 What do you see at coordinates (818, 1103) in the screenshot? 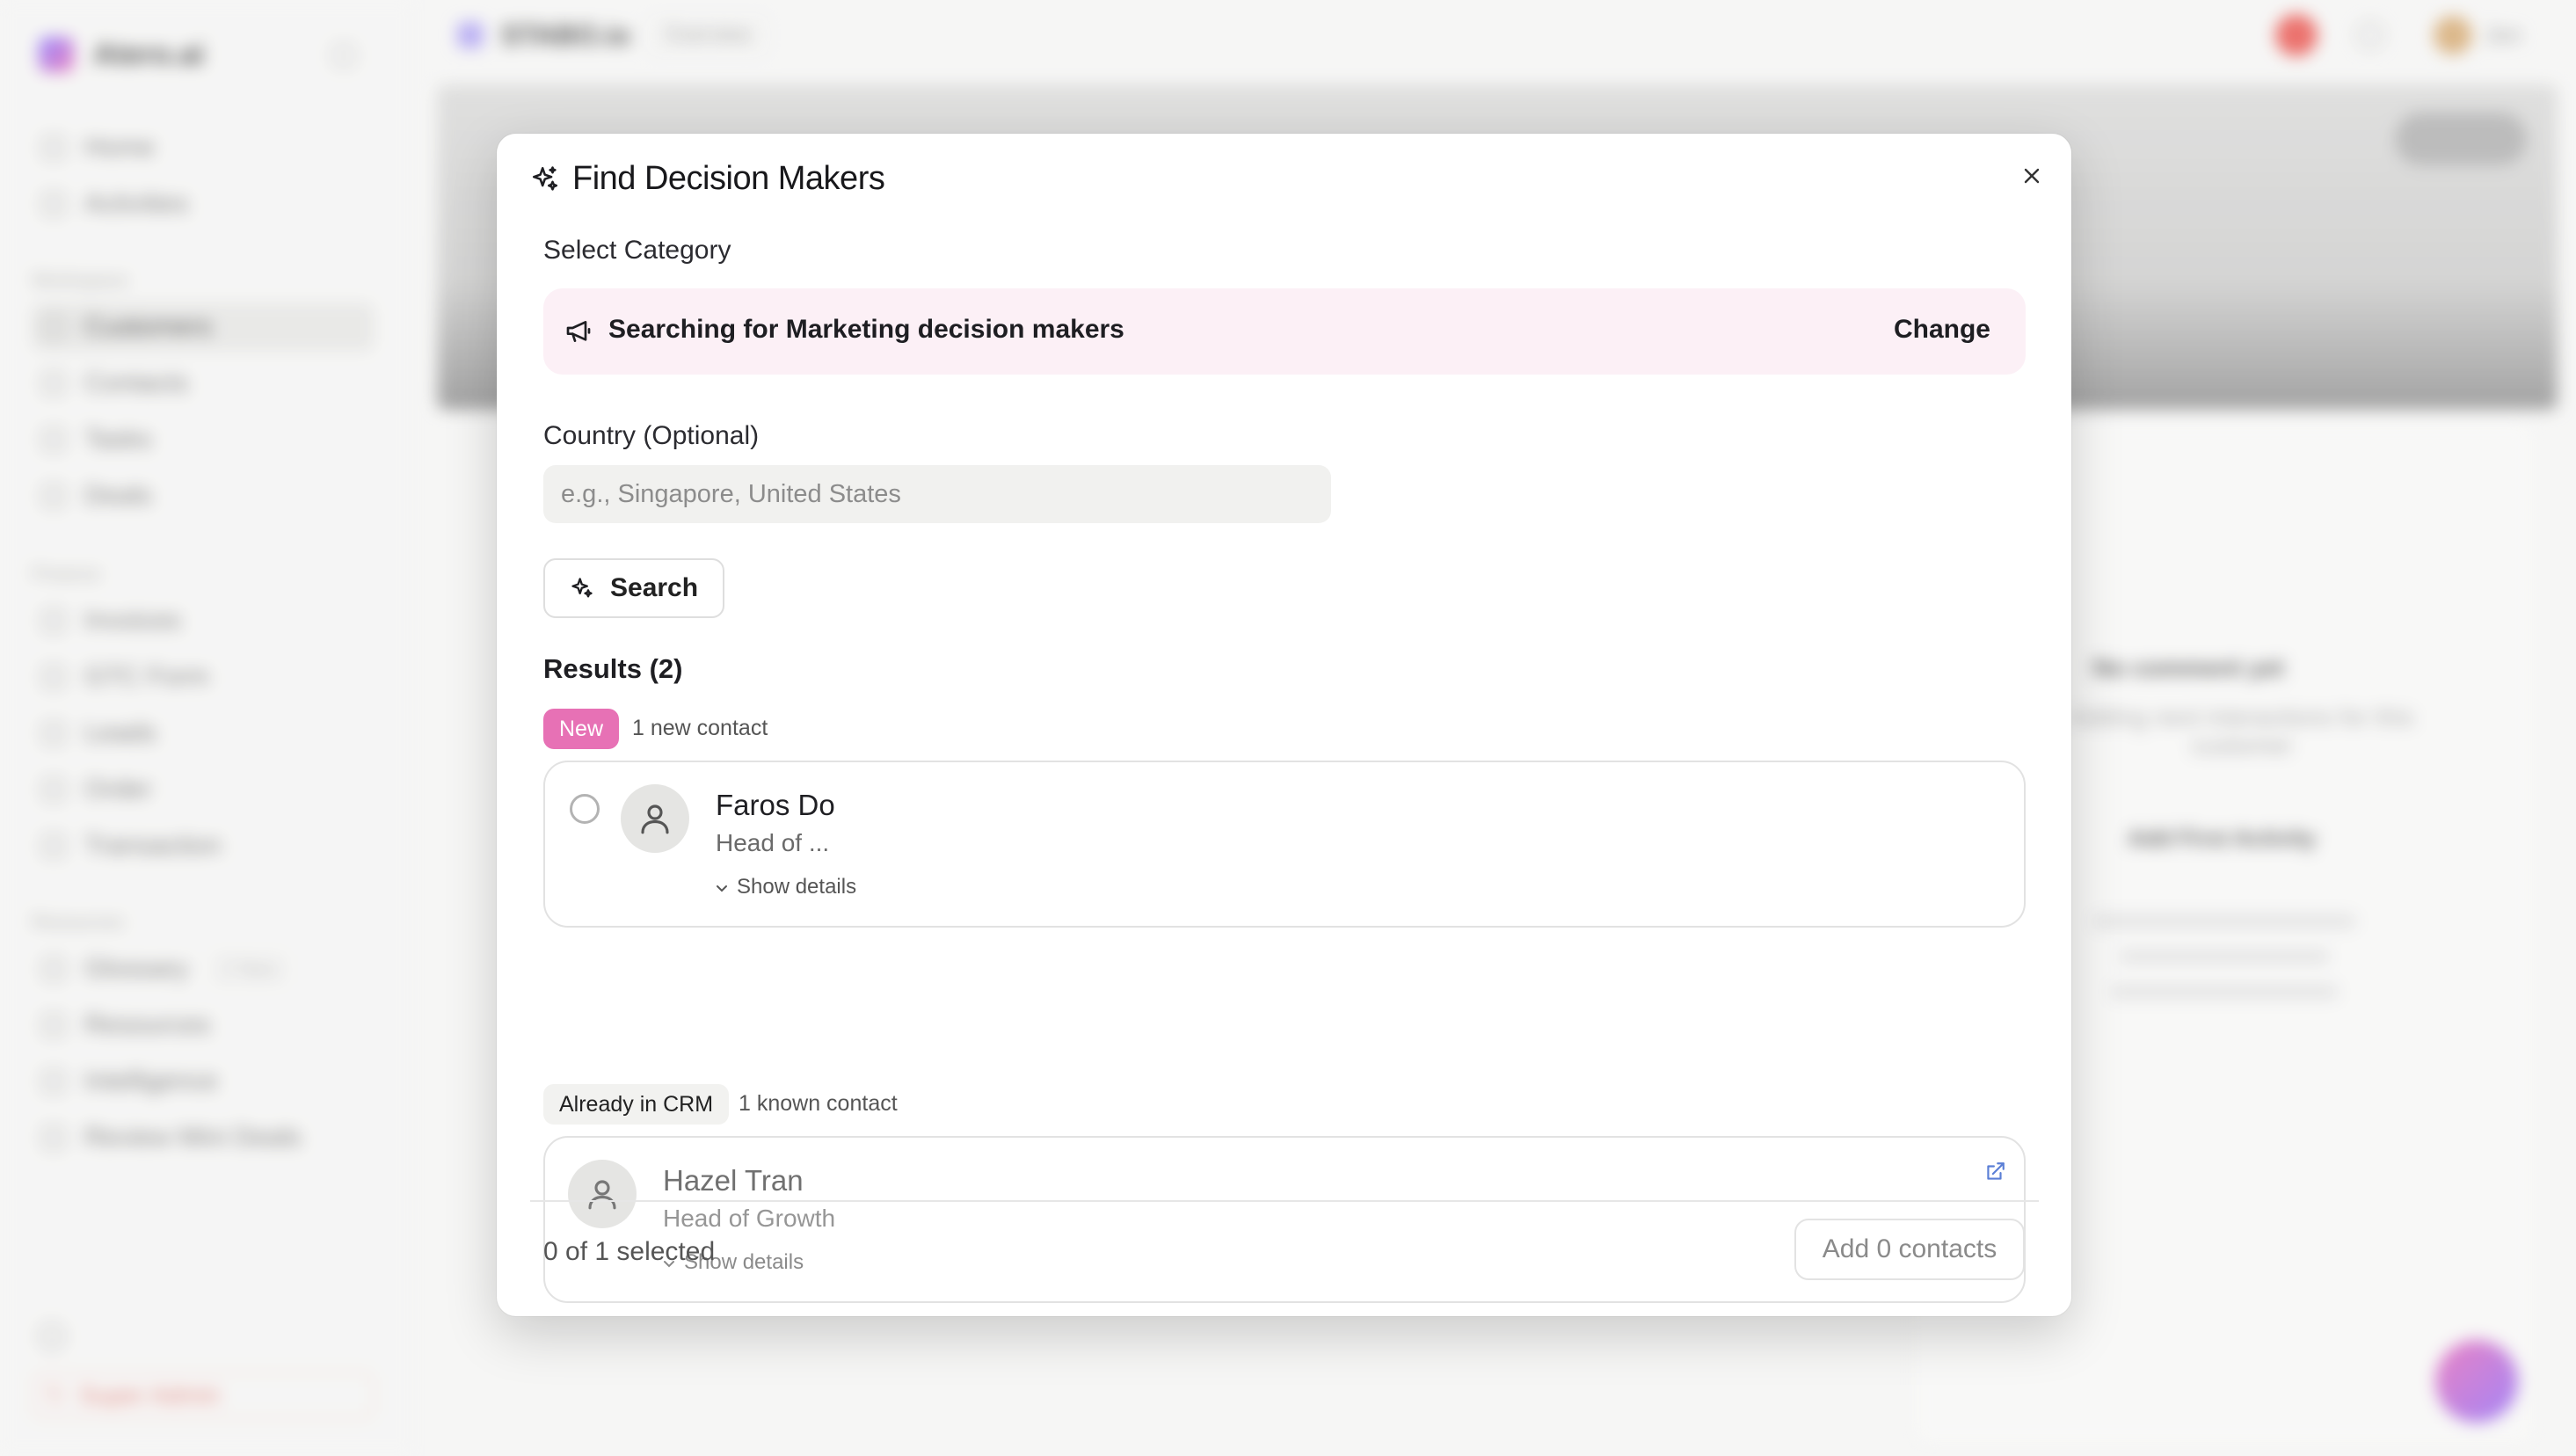
I see `known-contacts-count: 1 known contact` at bounding box center [818, 1103].